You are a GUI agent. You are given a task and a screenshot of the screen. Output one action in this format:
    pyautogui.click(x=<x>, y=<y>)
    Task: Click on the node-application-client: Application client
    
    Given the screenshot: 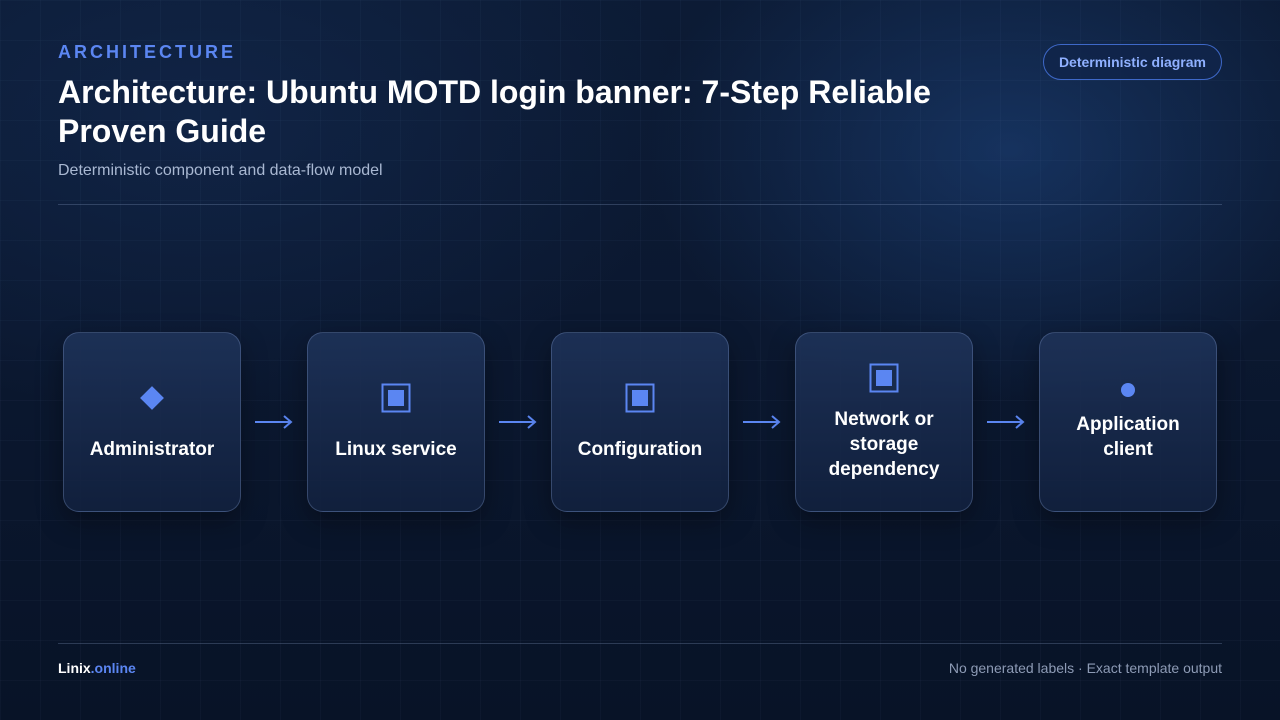 What is the action you would take?
    pyautogui.click(x=1128, y=422)
    